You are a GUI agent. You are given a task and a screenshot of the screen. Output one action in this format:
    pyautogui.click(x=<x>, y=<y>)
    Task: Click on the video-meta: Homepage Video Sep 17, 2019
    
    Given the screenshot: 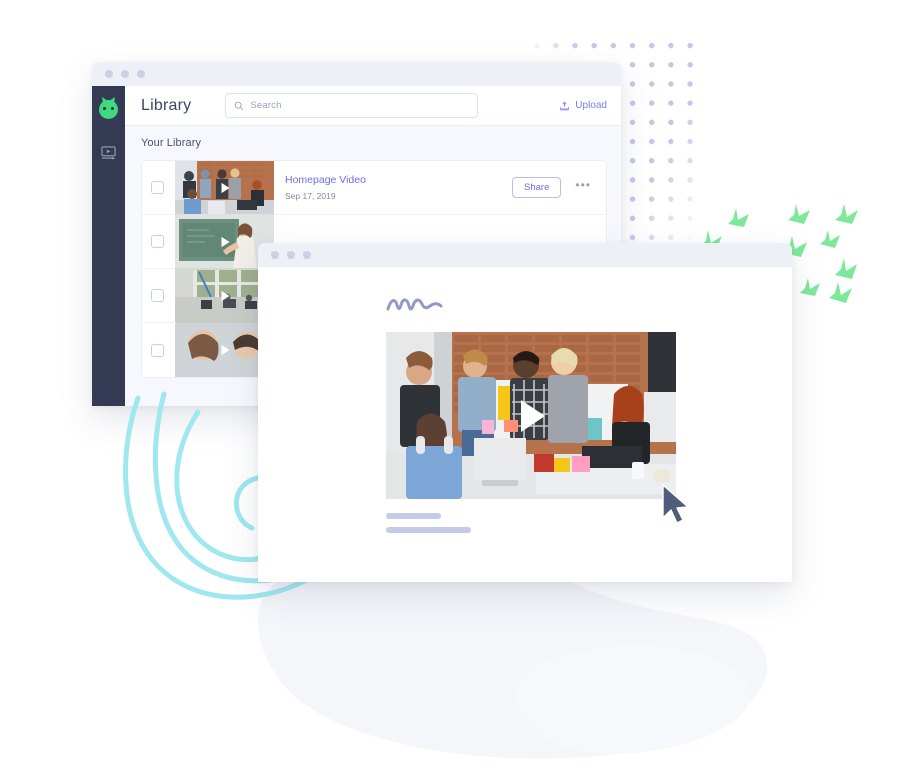 What is the action you would take?
    pyautogui.click(x=393, y=187)
    